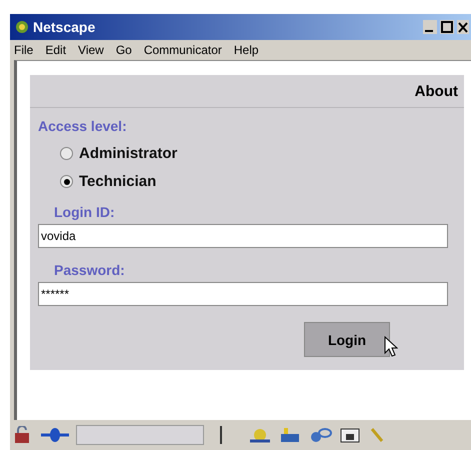  I want to click on radio-option: Administrator, so click(262, 153).